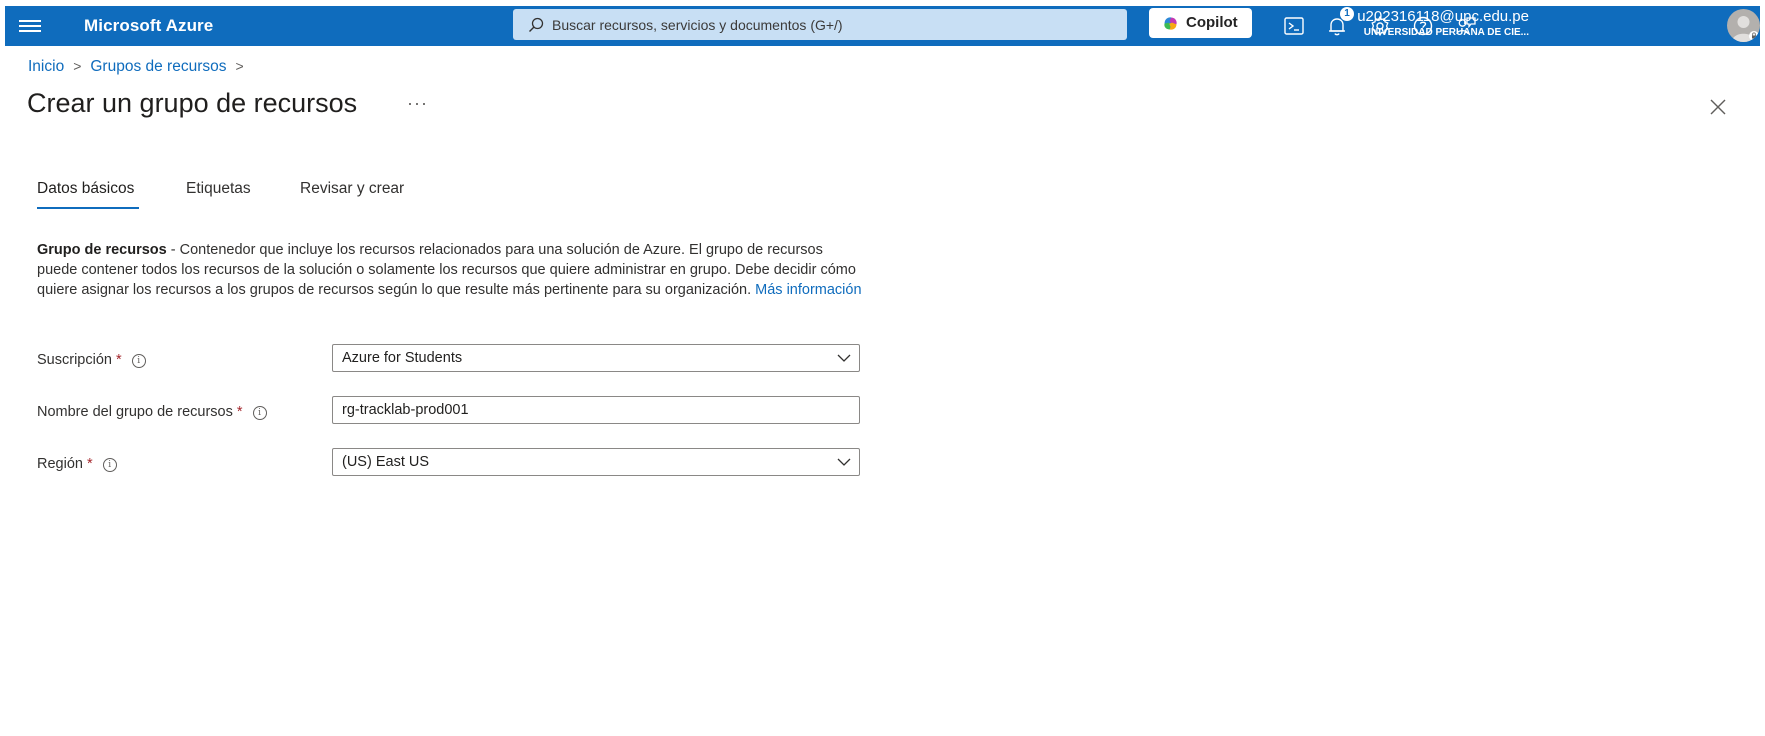 The width and height of the screenshot is (1765, 736). I want to click on resource-group-name-input, so click(596, 410).